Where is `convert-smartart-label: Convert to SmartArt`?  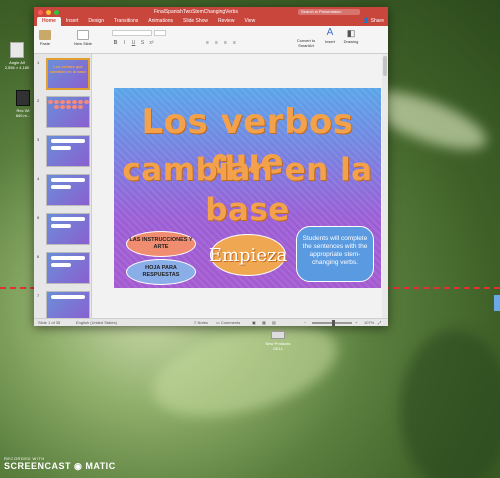
convert-smartart-label: Convert to SmartArt is located at coordinates (306, 43).